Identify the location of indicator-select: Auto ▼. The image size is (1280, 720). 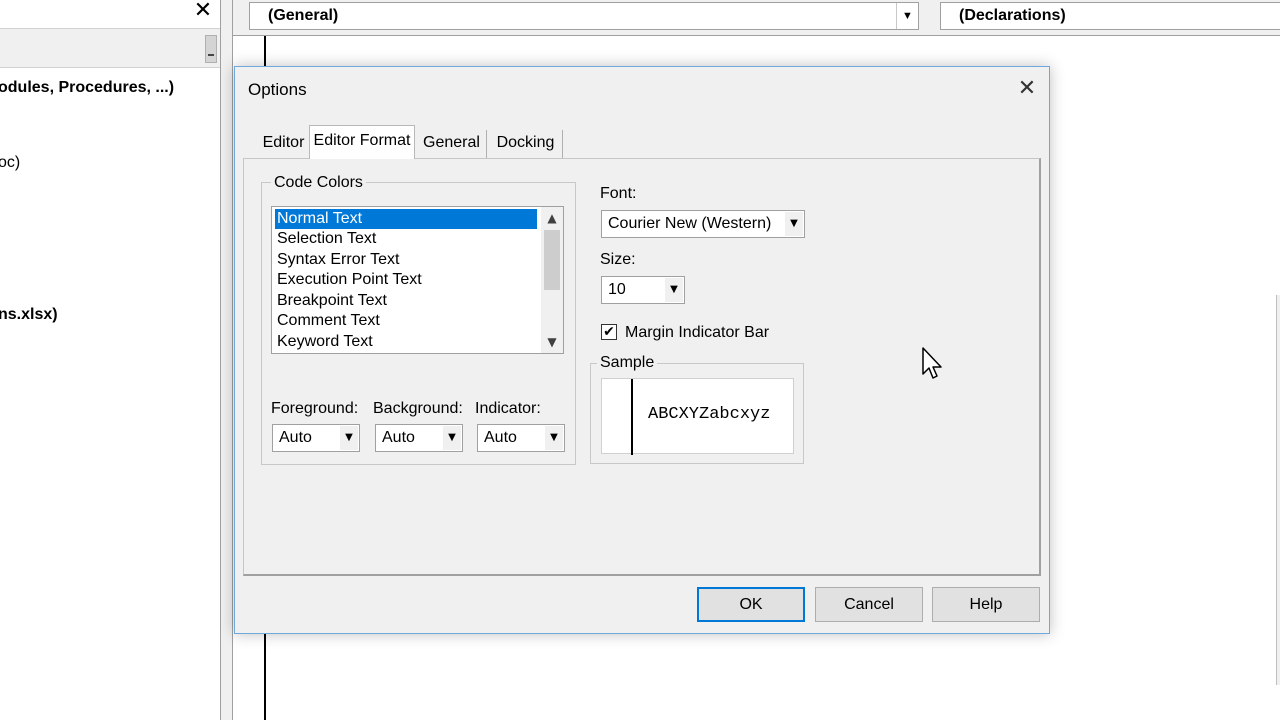
(521, 438).